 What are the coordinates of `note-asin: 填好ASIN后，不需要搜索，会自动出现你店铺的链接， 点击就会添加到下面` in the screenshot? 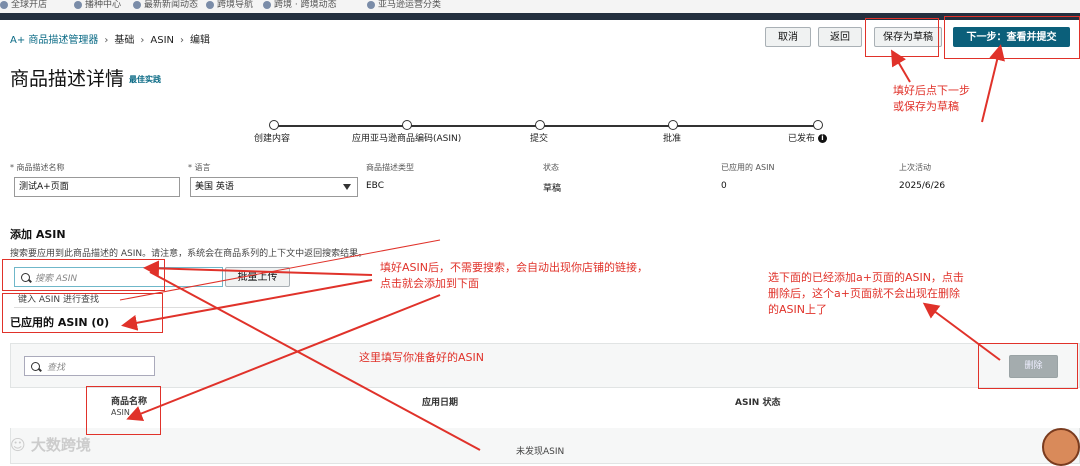 It's located at (514, 275).